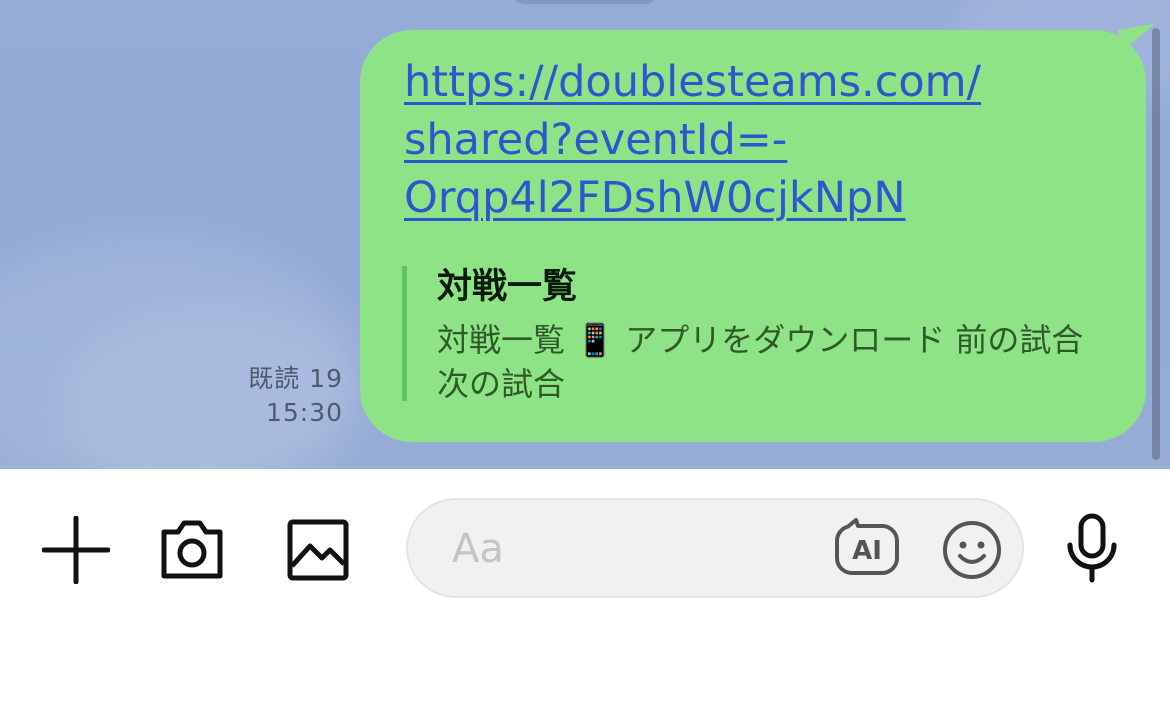 This screenshot has width=1170, height=725. I want to click on link-line: https://doublesteams.com/, so click(724, 82).